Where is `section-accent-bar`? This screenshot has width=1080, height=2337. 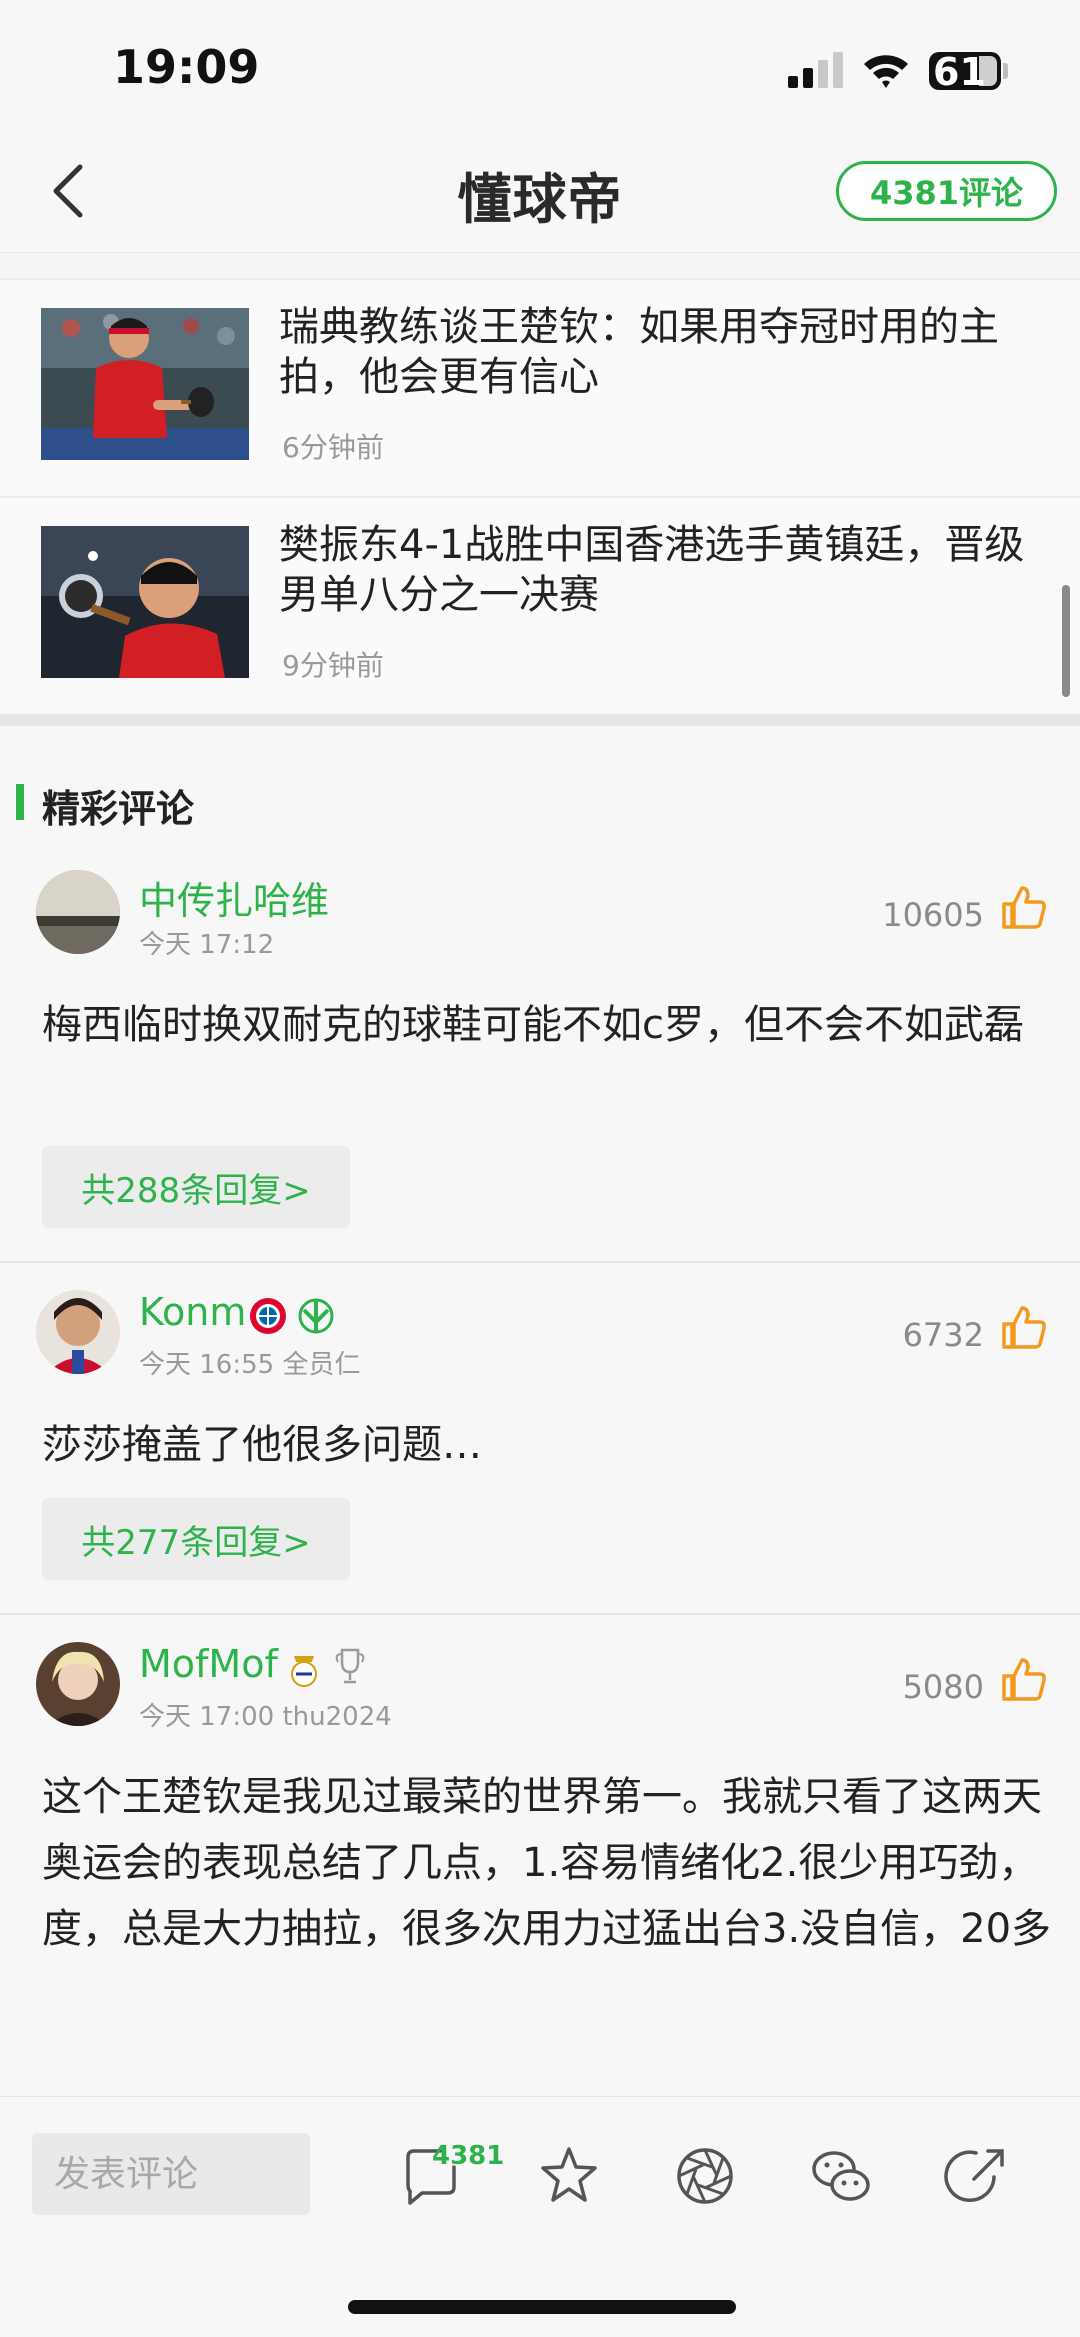
section-accent-bar is located at coordinates (20, 802).